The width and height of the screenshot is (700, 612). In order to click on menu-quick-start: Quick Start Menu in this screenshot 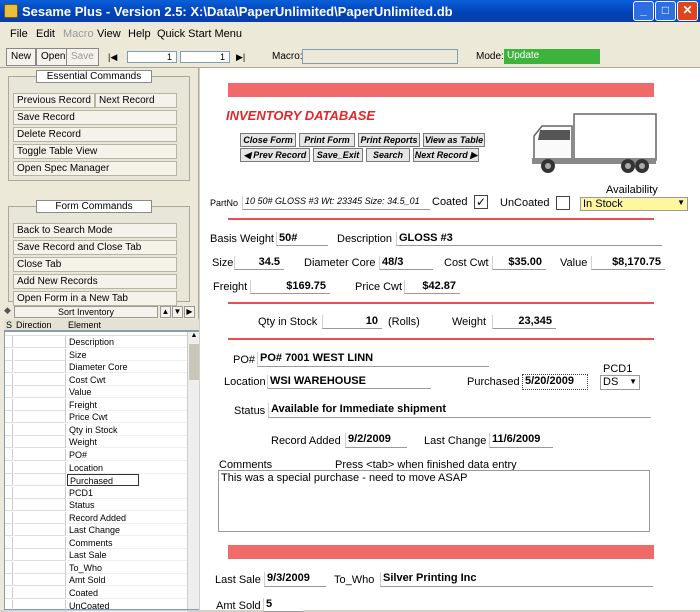, I will do `click(199, 34)`.